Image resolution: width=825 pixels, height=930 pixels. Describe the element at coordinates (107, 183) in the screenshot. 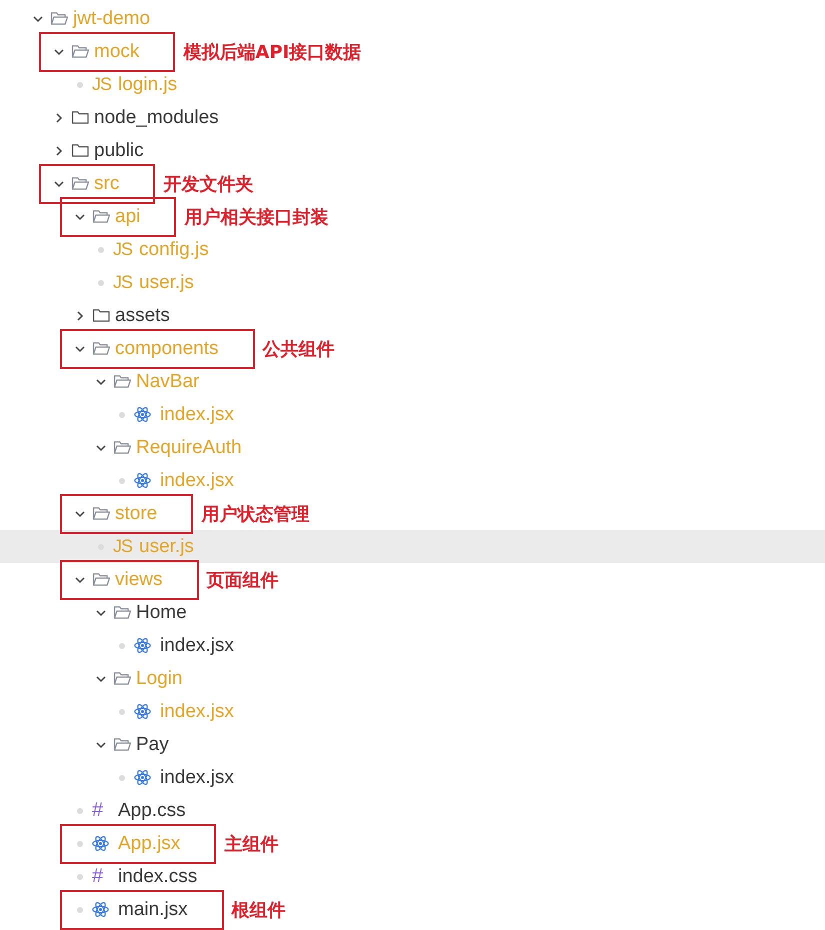

I see `folder-name: src` at that location.